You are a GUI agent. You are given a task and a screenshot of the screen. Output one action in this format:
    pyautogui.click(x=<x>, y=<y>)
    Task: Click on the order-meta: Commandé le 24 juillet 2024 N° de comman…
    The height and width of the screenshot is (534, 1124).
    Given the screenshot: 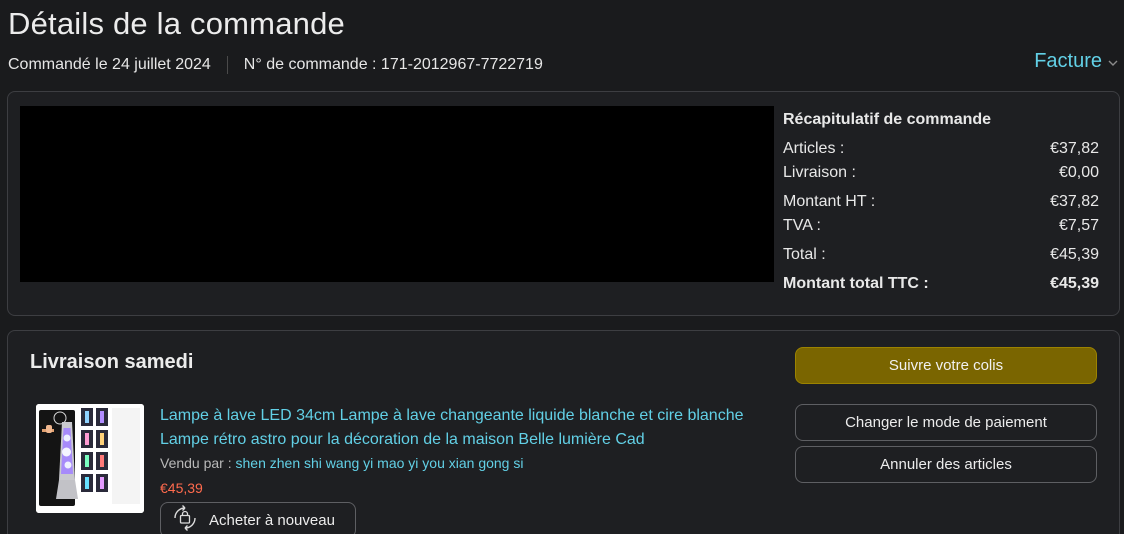 What is the action you would take?
    pyautogui.click(x=275, y=65)
    